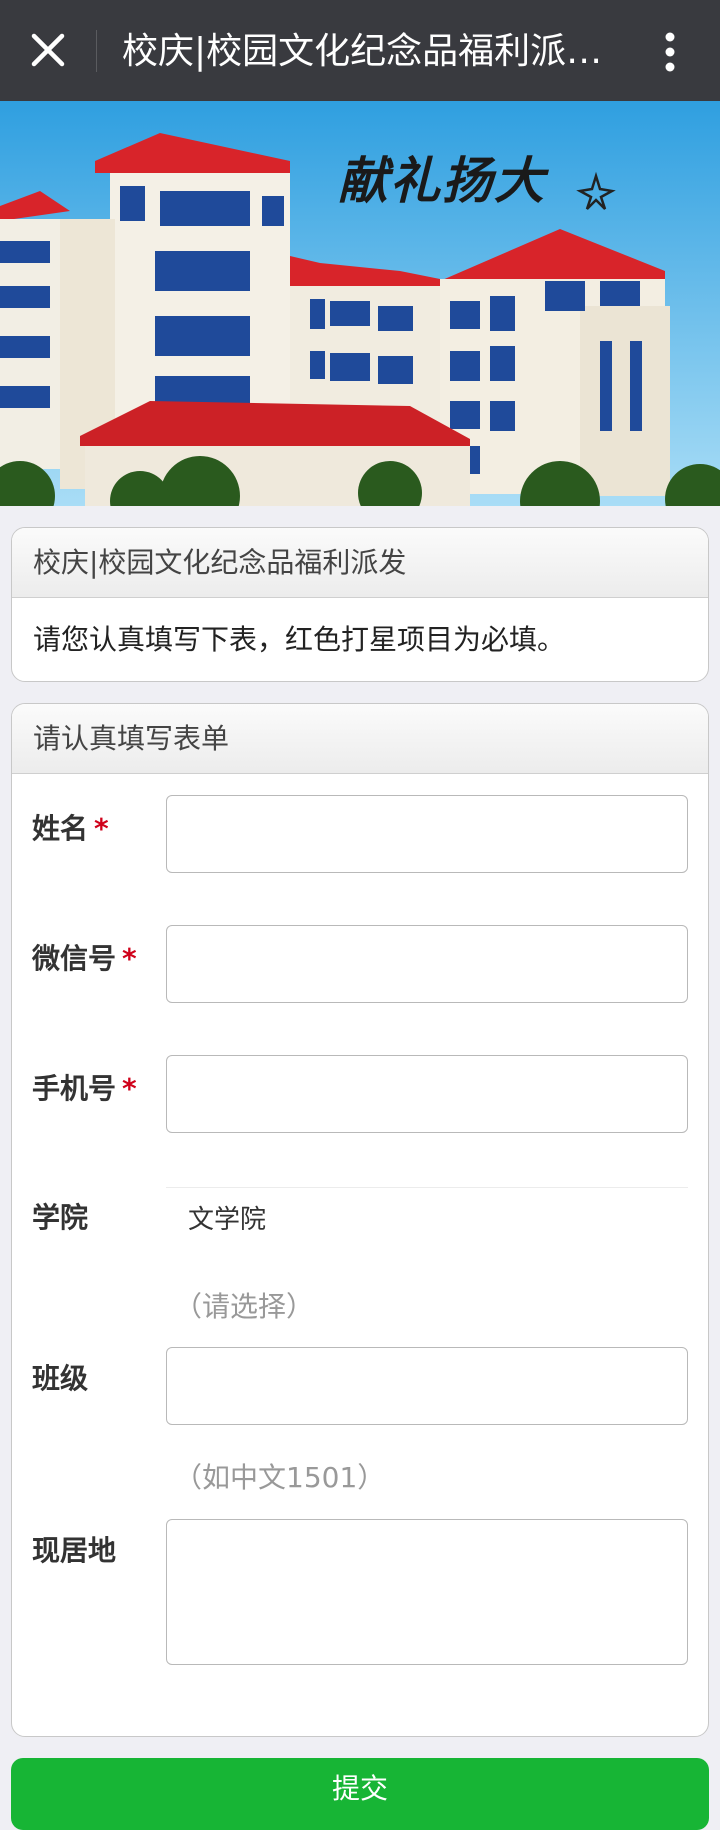  Describe the element at coordinates (442, 180) in the screenshot. I see `banner-slogan: 献礼扬大` at that location.